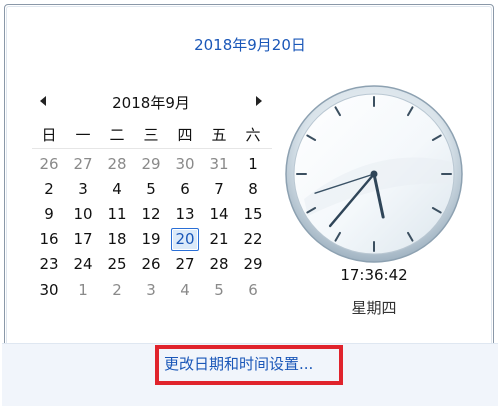  What do you see at coordinates (185, 135) in the screenshot?
I see `weekday-label: 四` at bounding box center [185, 135].